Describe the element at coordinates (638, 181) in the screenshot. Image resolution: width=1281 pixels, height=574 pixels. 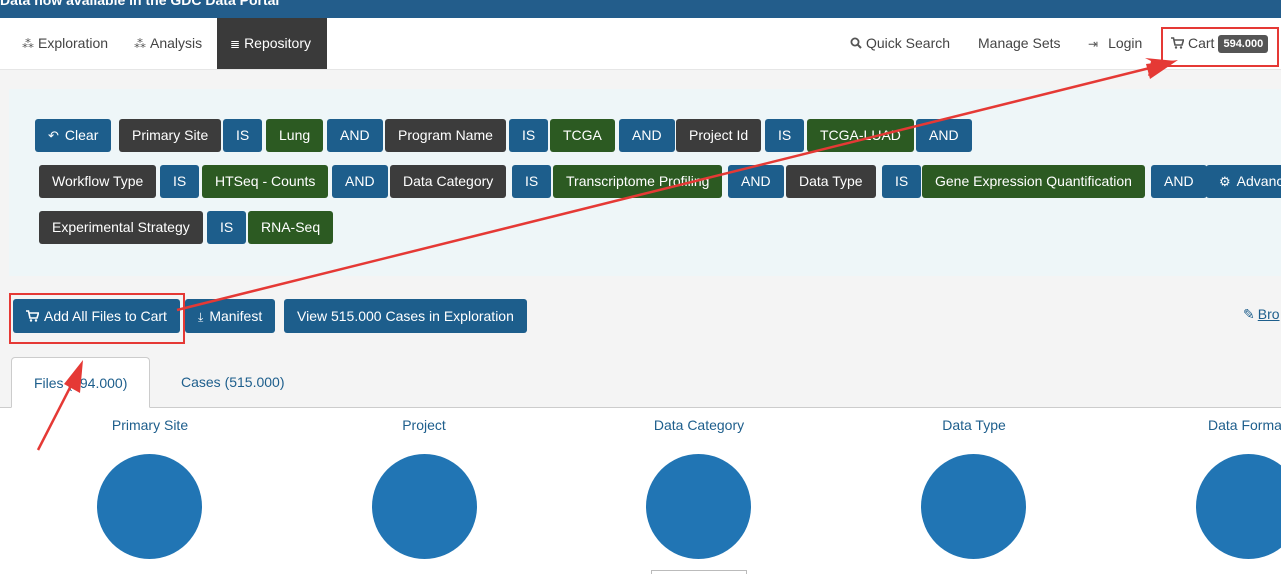
I see `query-value: Transcriptome Profiling` at that location.